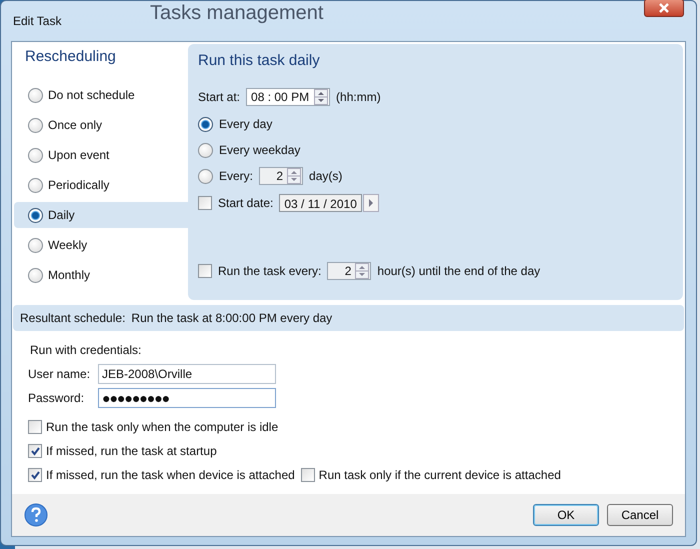  Describe the element at coordinates (79, 155) in the screenshot. I see `option-label: Upon event` at that location.